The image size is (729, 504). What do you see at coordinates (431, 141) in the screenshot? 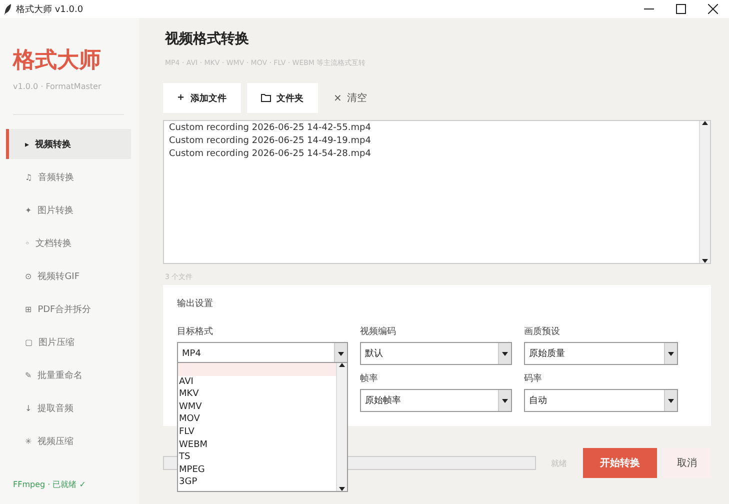
I see `file-item: Custom recording 2026-06-25 14-49-19.mp4` at bounding box center [431, 141].